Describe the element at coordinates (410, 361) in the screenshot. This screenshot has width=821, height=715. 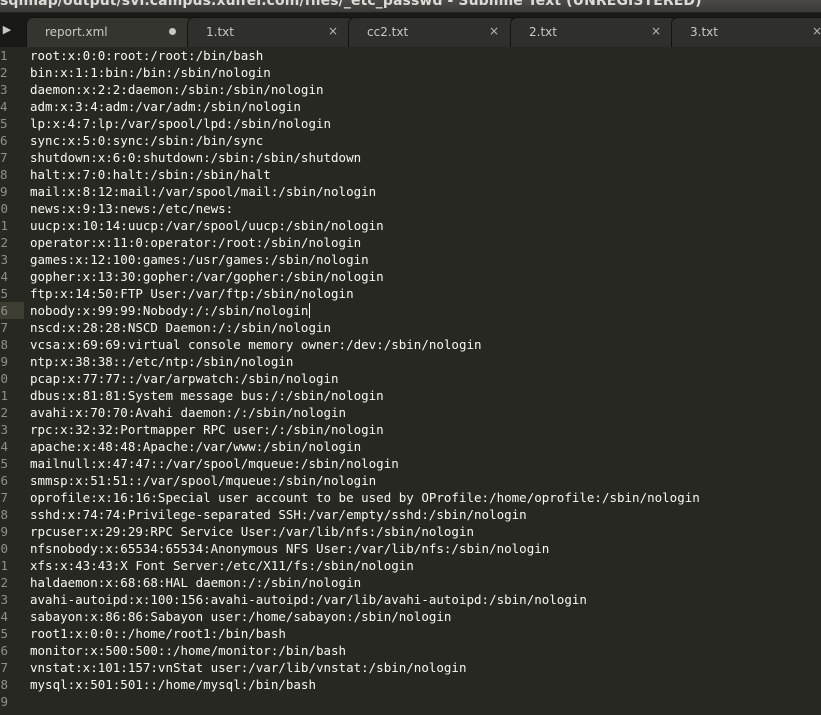
I see `code-line: 19 ntp:x:38:38::/etc/ntp:/sbin/nologin` at that location.